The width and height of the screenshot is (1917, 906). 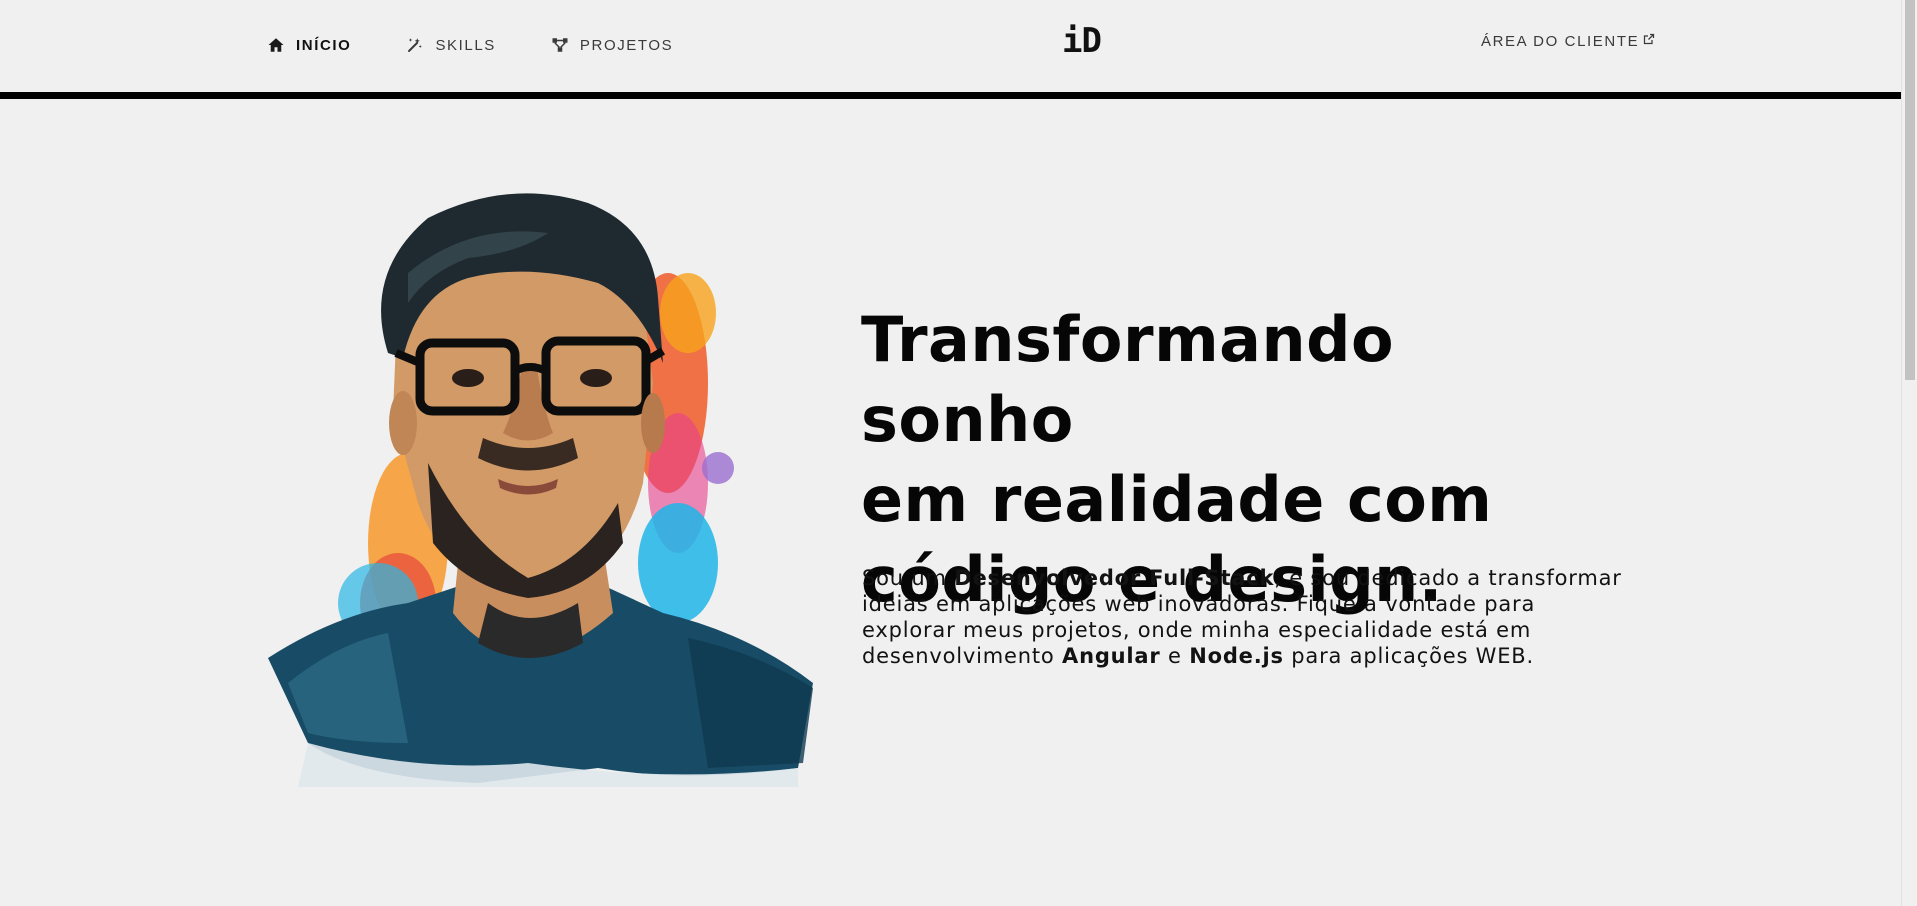 What do you see at coordinates (1236, 656) in the screenshot?
I see `desc-emphasis-nodejs: Node.js` at bounding box center [1236, 656].